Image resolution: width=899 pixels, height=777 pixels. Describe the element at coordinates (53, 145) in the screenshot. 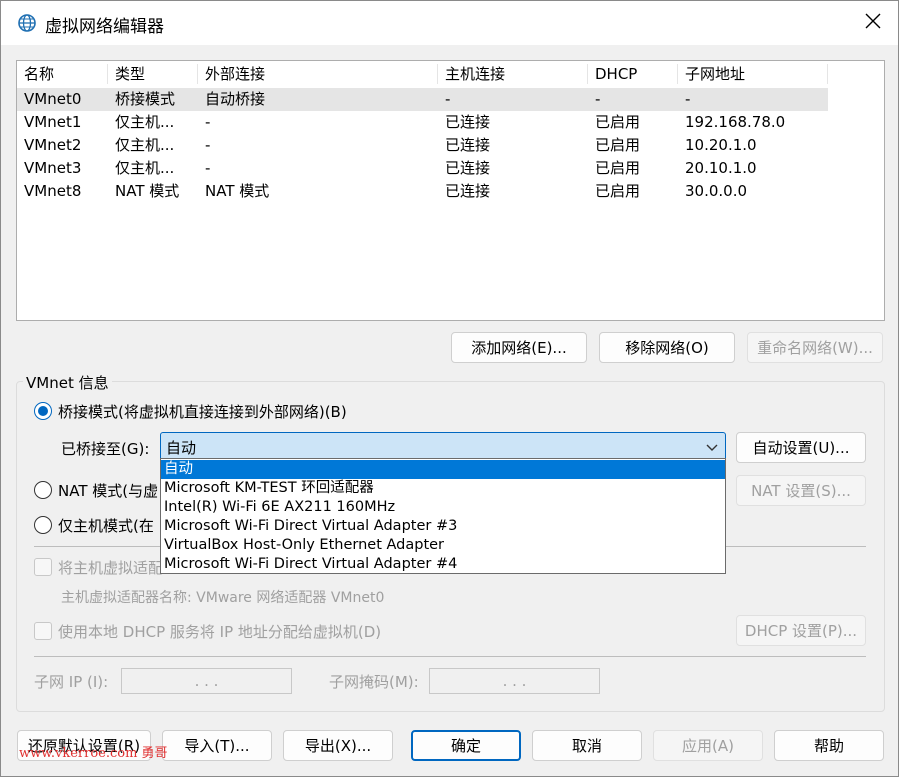

I see `cell-name: VMnet2` at that location.